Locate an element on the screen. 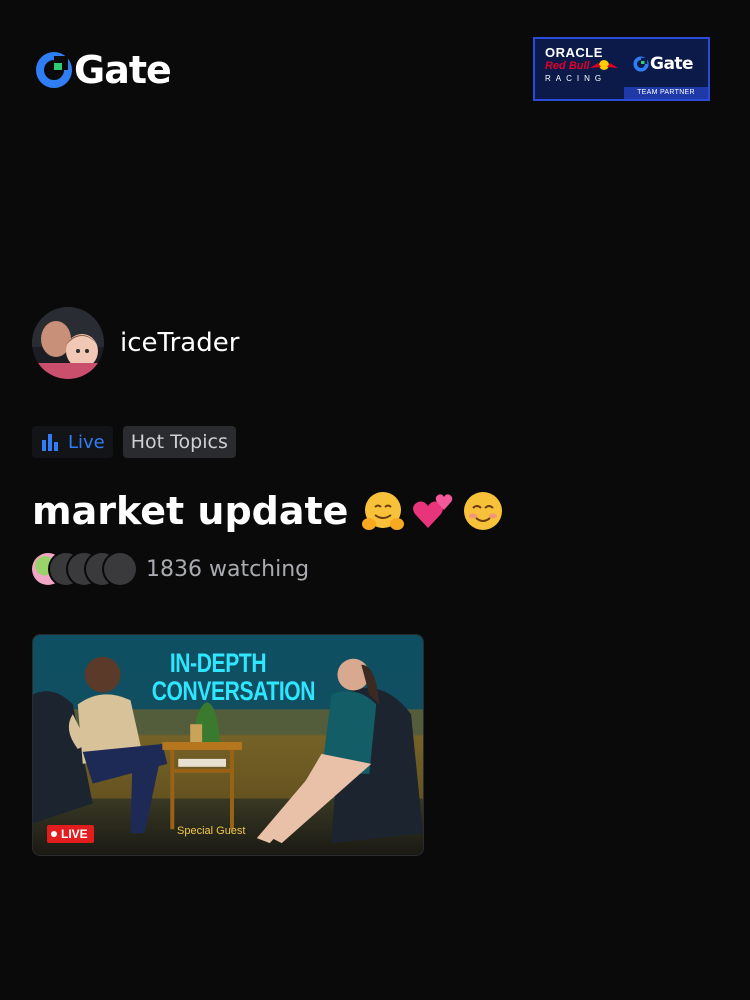 The image size is (750, 1000). bar-chart-icon is located at coordinates (50, 442).